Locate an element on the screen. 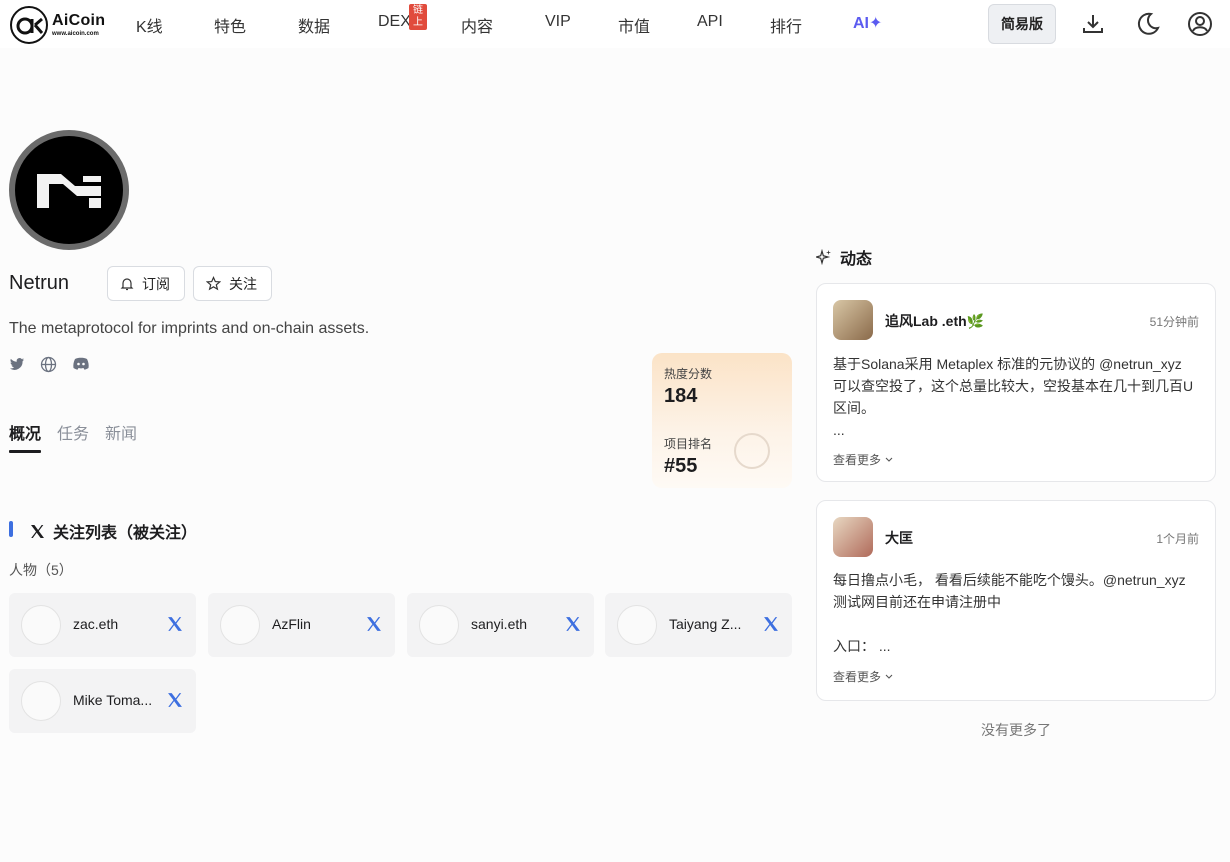 This screenshot has height=862, width=1230. bell-icon is located at coordinates (127, 283).